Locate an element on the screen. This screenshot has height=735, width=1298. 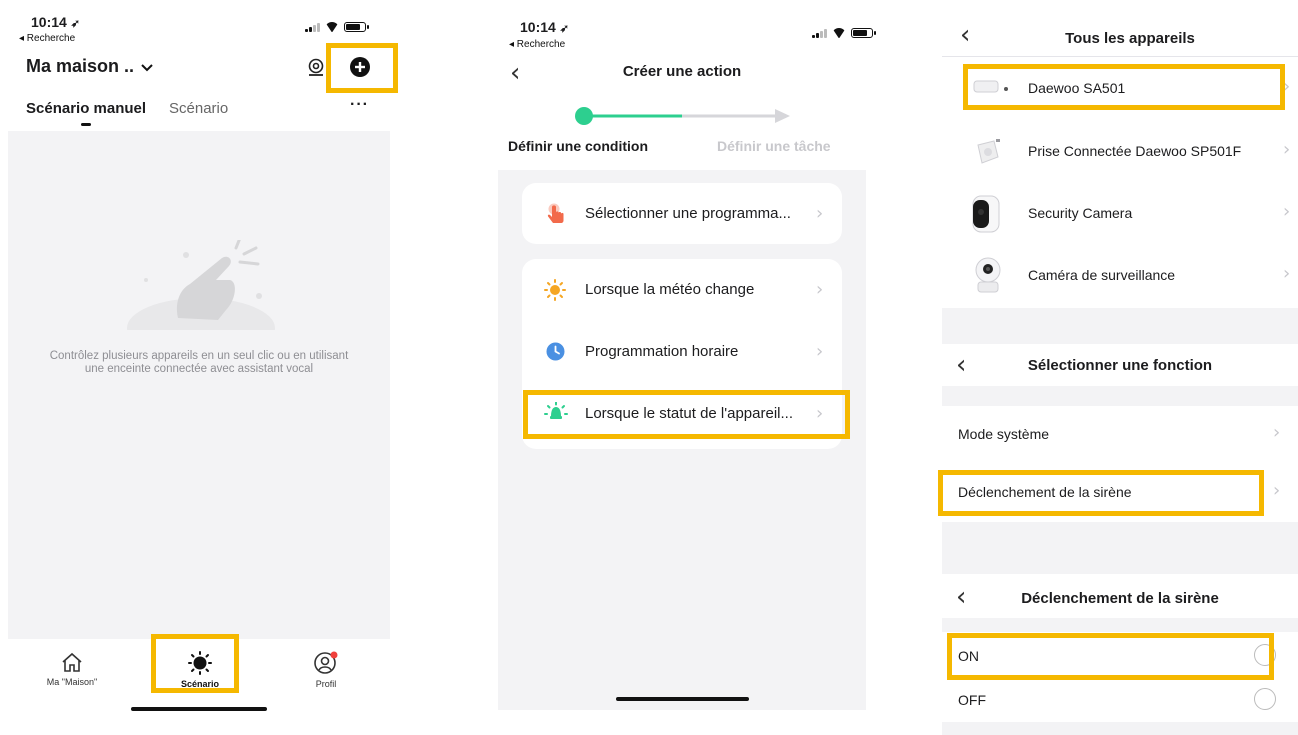
row-select-schedule: Sélectionner une programma... › is located at coordinates (682, 213).